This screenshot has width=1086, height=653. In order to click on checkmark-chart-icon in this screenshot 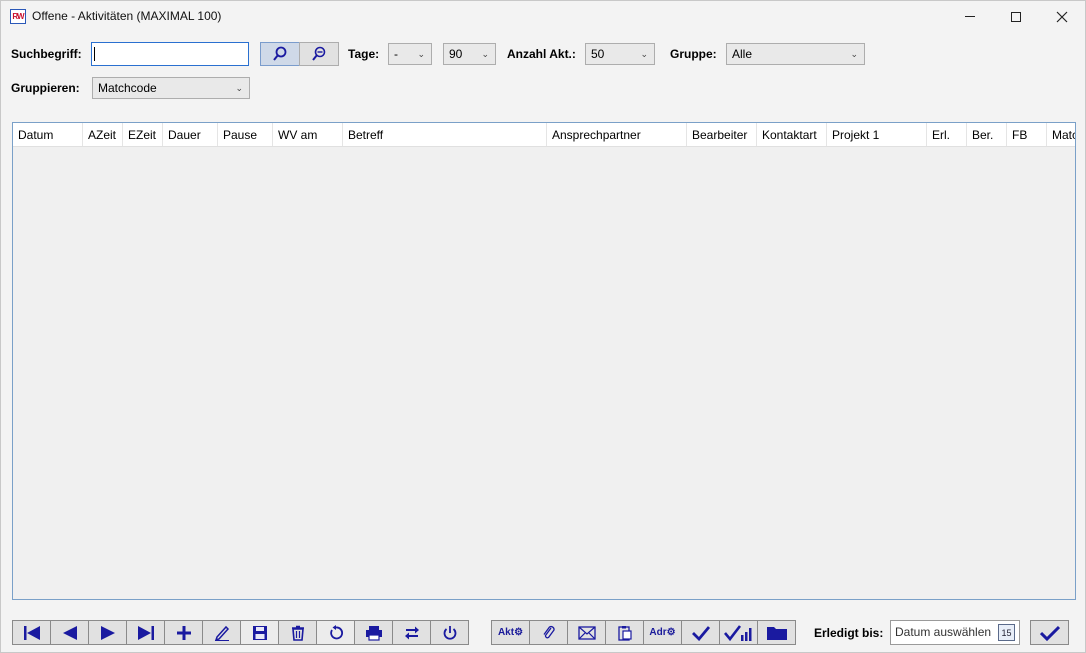, I will do `click(737, 632)`.